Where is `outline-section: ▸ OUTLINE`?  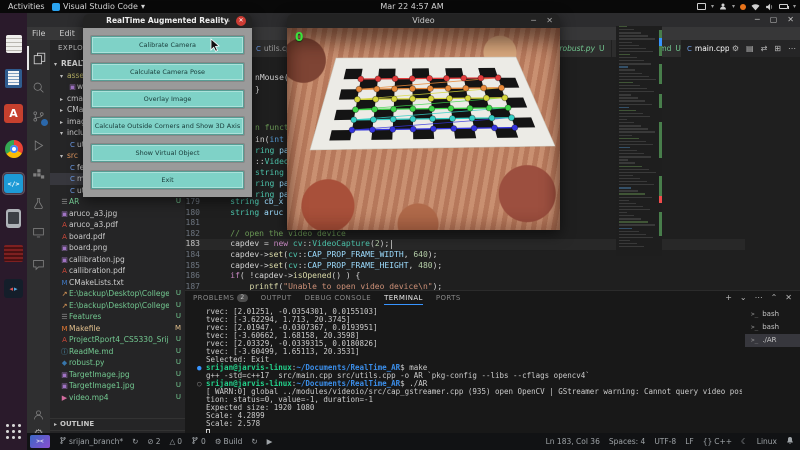
outline-section: ▸ OUTLINE is located at coordinates (117, 423).